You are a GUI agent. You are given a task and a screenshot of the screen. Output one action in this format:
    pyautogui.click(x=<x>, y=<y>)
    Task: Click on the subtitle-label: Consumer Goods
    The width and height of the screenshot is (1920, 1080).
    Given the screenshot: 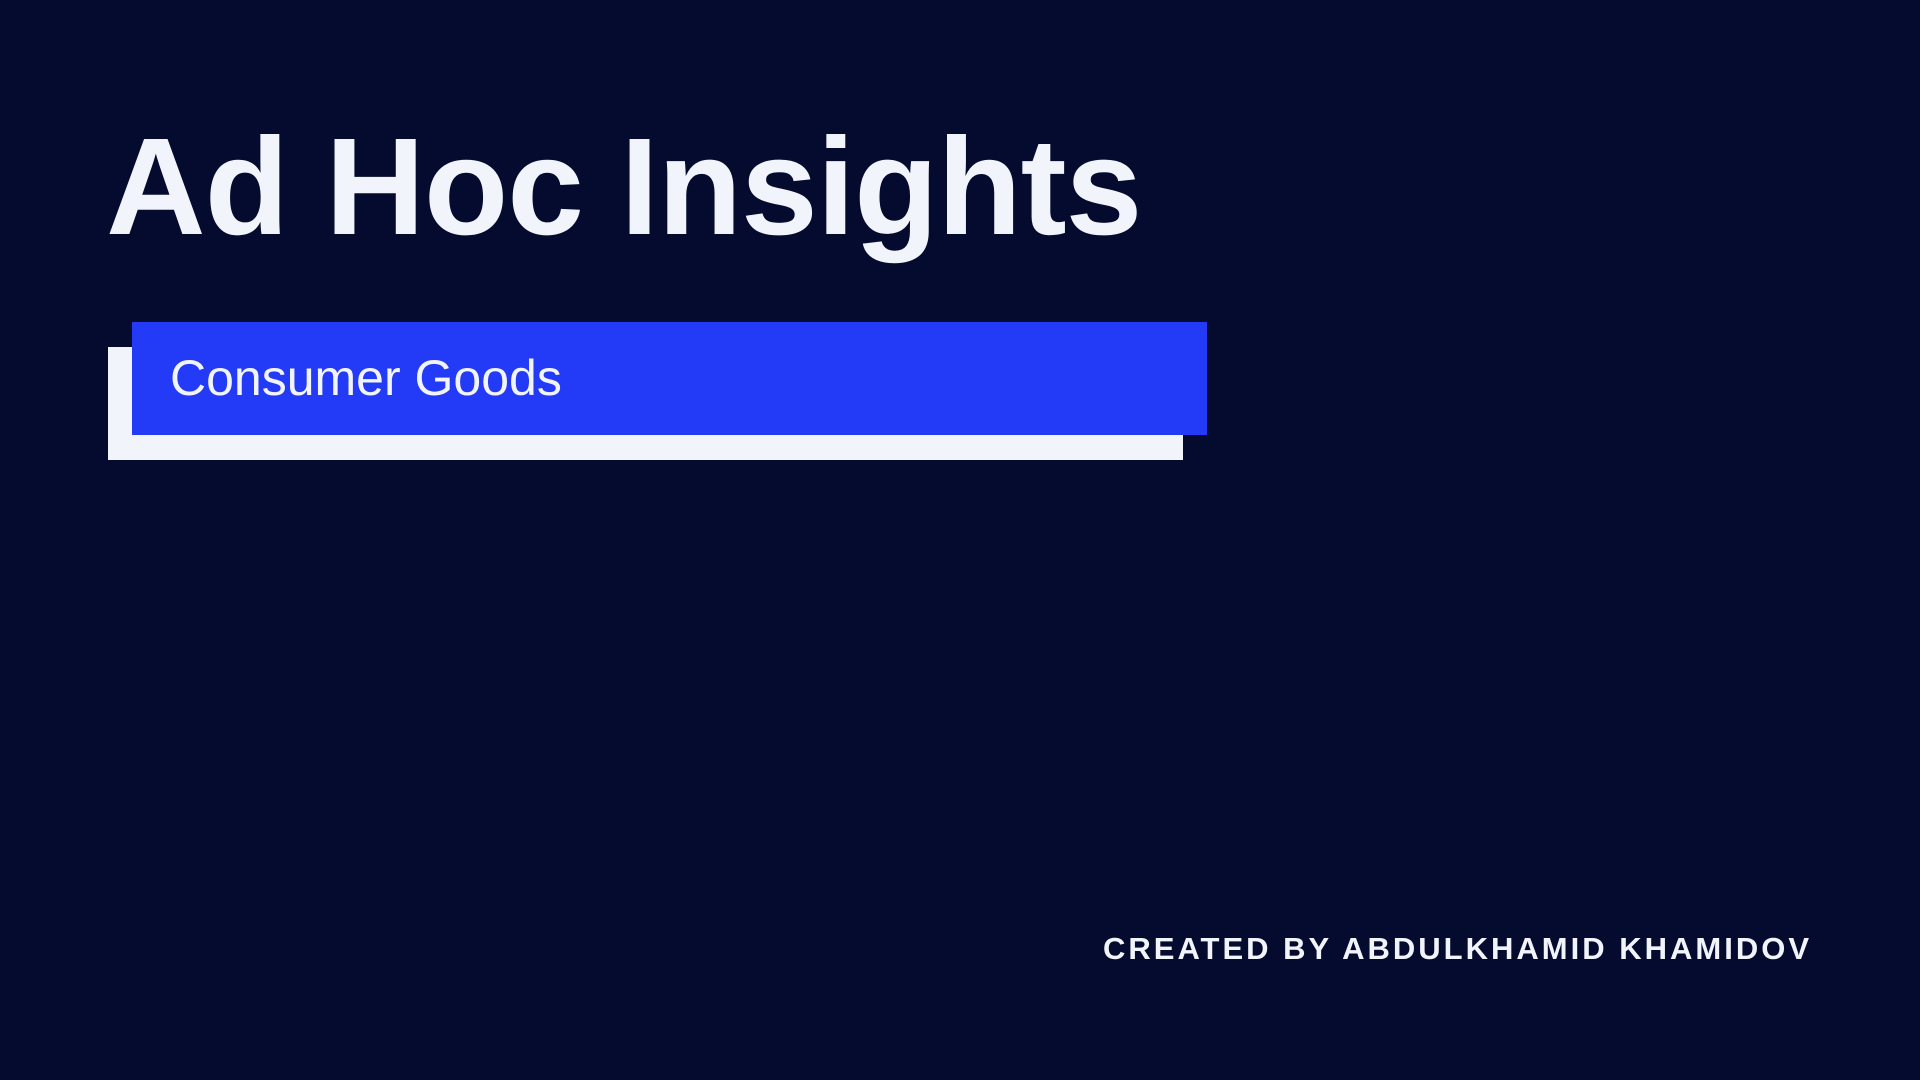 What is the action you would take?
    pyautogui.click(x=366, y=378)
    